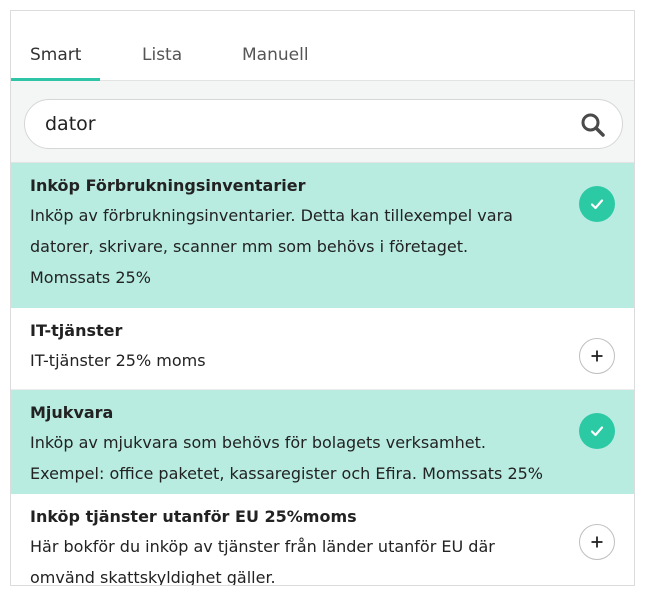  What do you see at coordinates (56, 63) in the screenshot?
I see `tab-smart: Smart` at bounding box center [56, 63].